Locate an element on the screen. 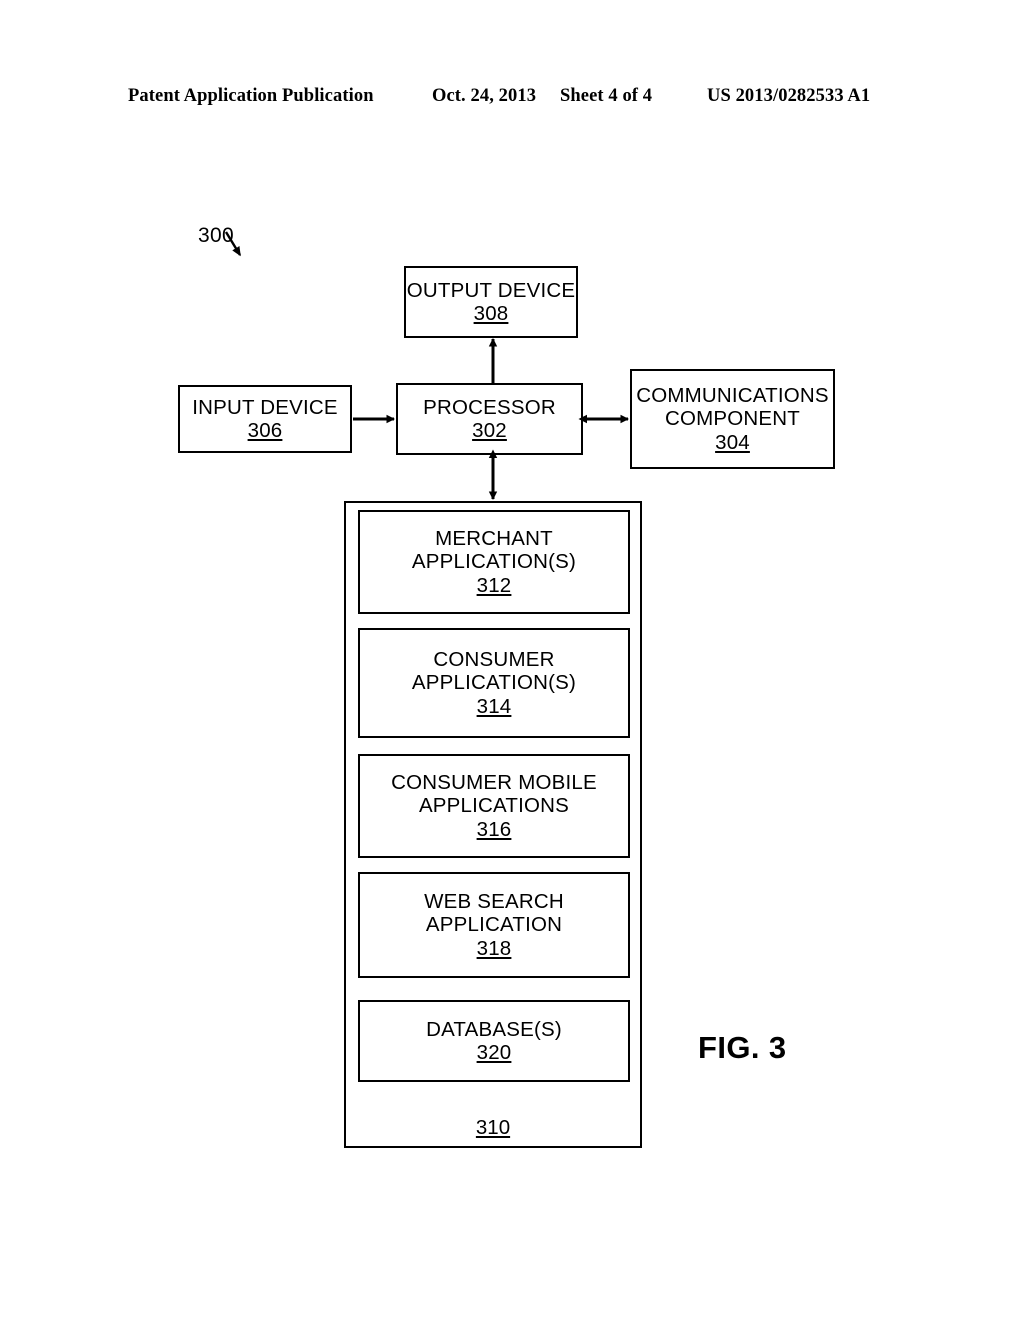  block-memory-container-ref: 310 is located at coordinates (493, 1127).